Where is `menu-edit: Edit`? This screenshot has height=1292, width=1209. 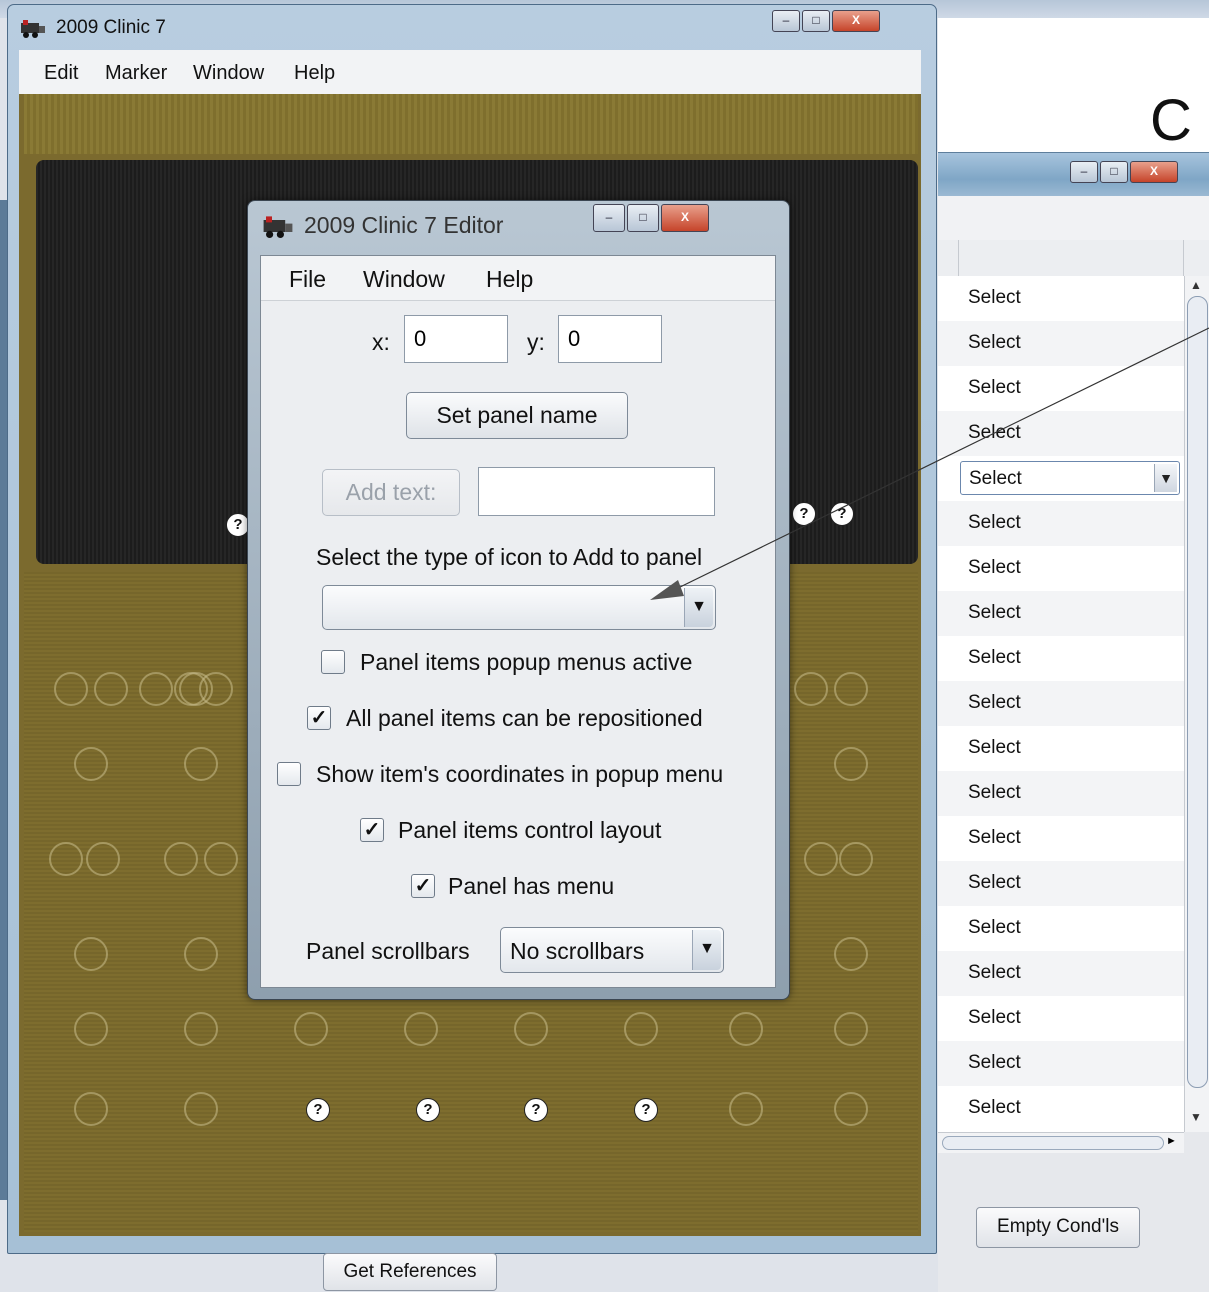
menu-edit: Edit is located at coordinates (61, 73).